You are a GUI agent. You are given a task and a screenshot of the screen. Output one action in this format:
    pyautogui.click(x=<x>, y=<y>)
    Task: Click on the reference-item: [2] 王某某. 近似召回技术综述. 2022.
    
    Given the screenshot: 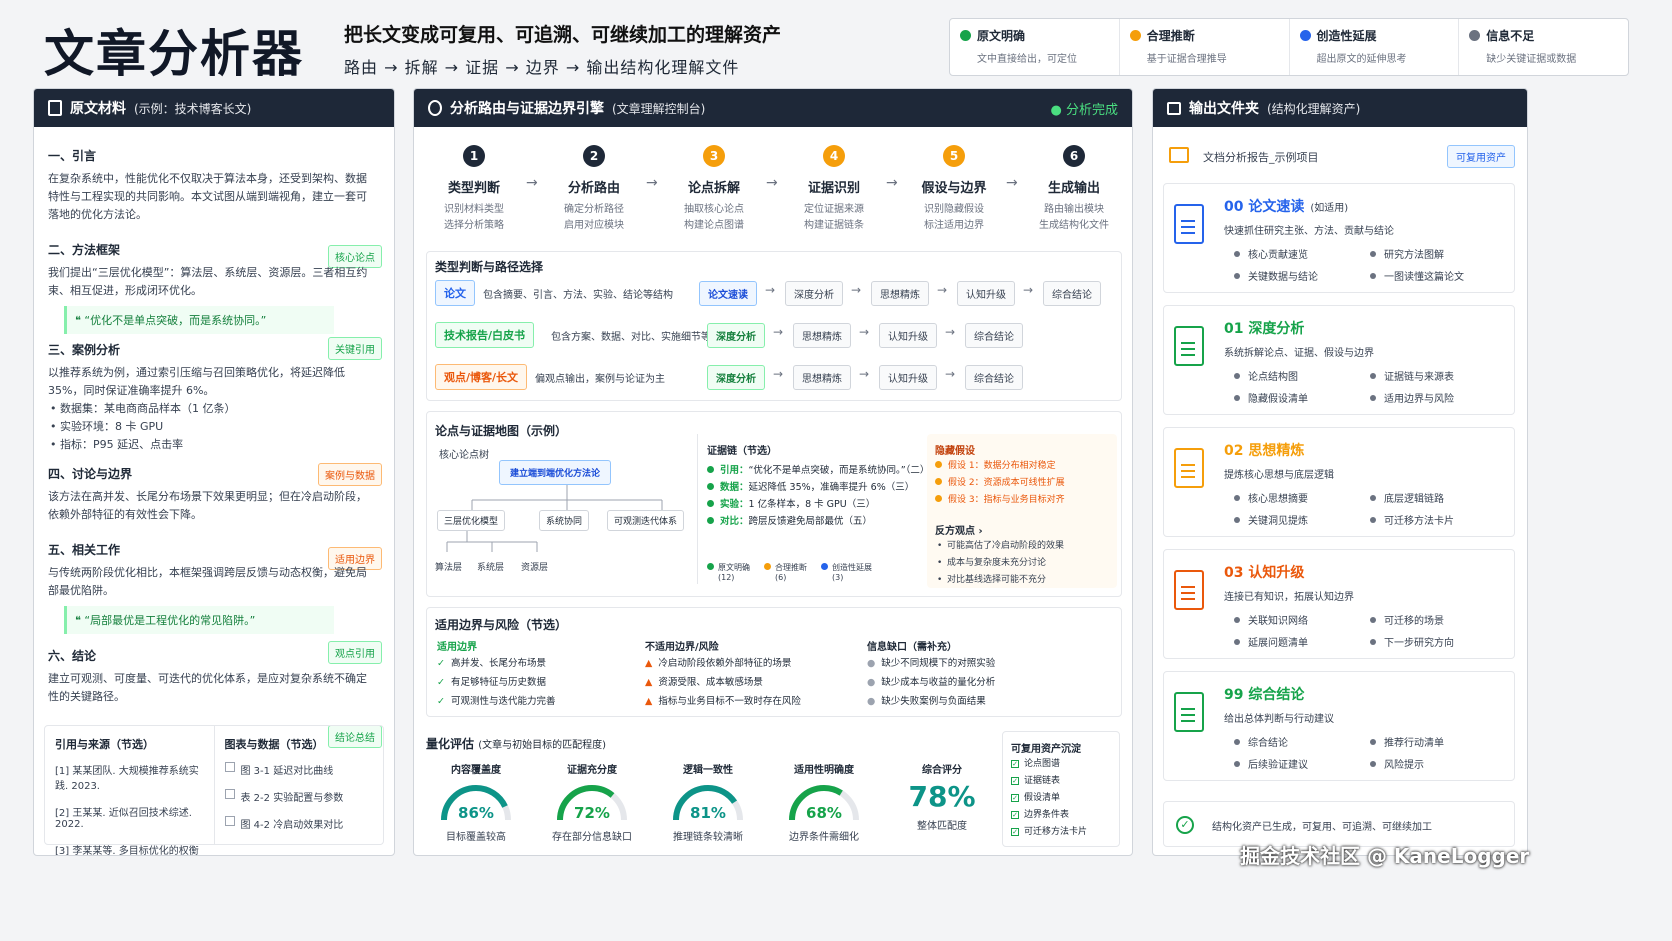 What is the action you would take?
    pyautogui.click(x=129, y=817)
    